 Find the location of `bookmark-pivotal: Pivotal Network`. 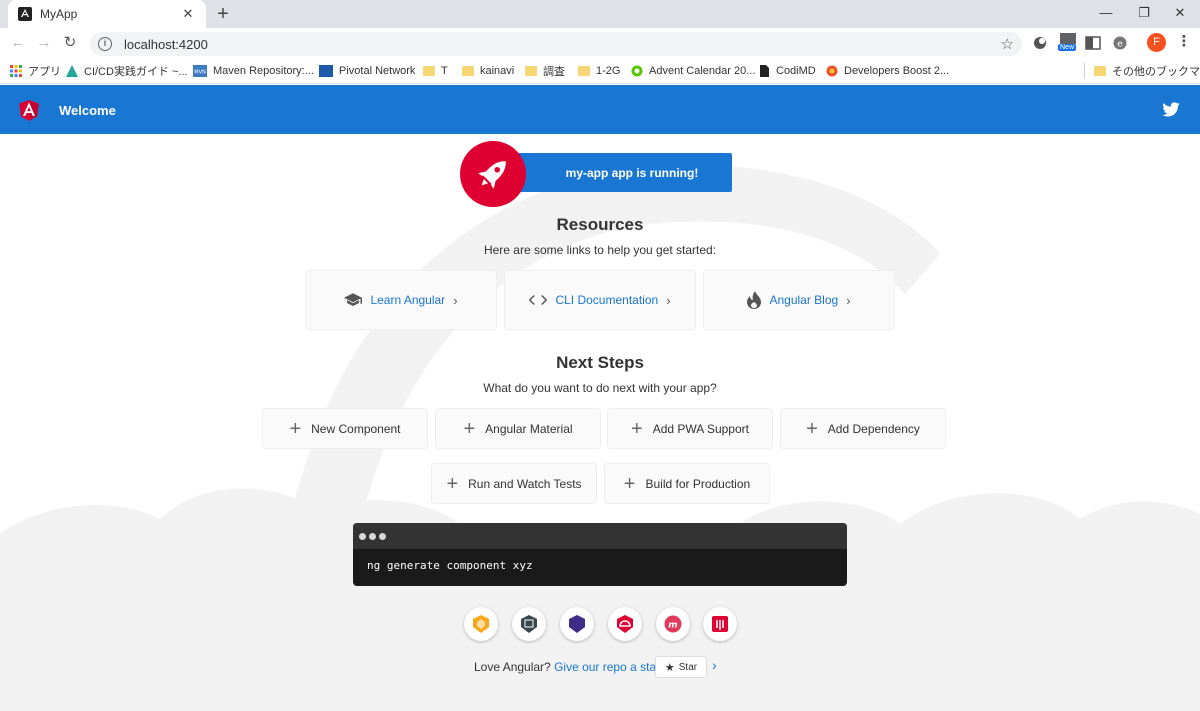

bookmark-pivotal: Pivotal Network is located at coordinates (367, 71).